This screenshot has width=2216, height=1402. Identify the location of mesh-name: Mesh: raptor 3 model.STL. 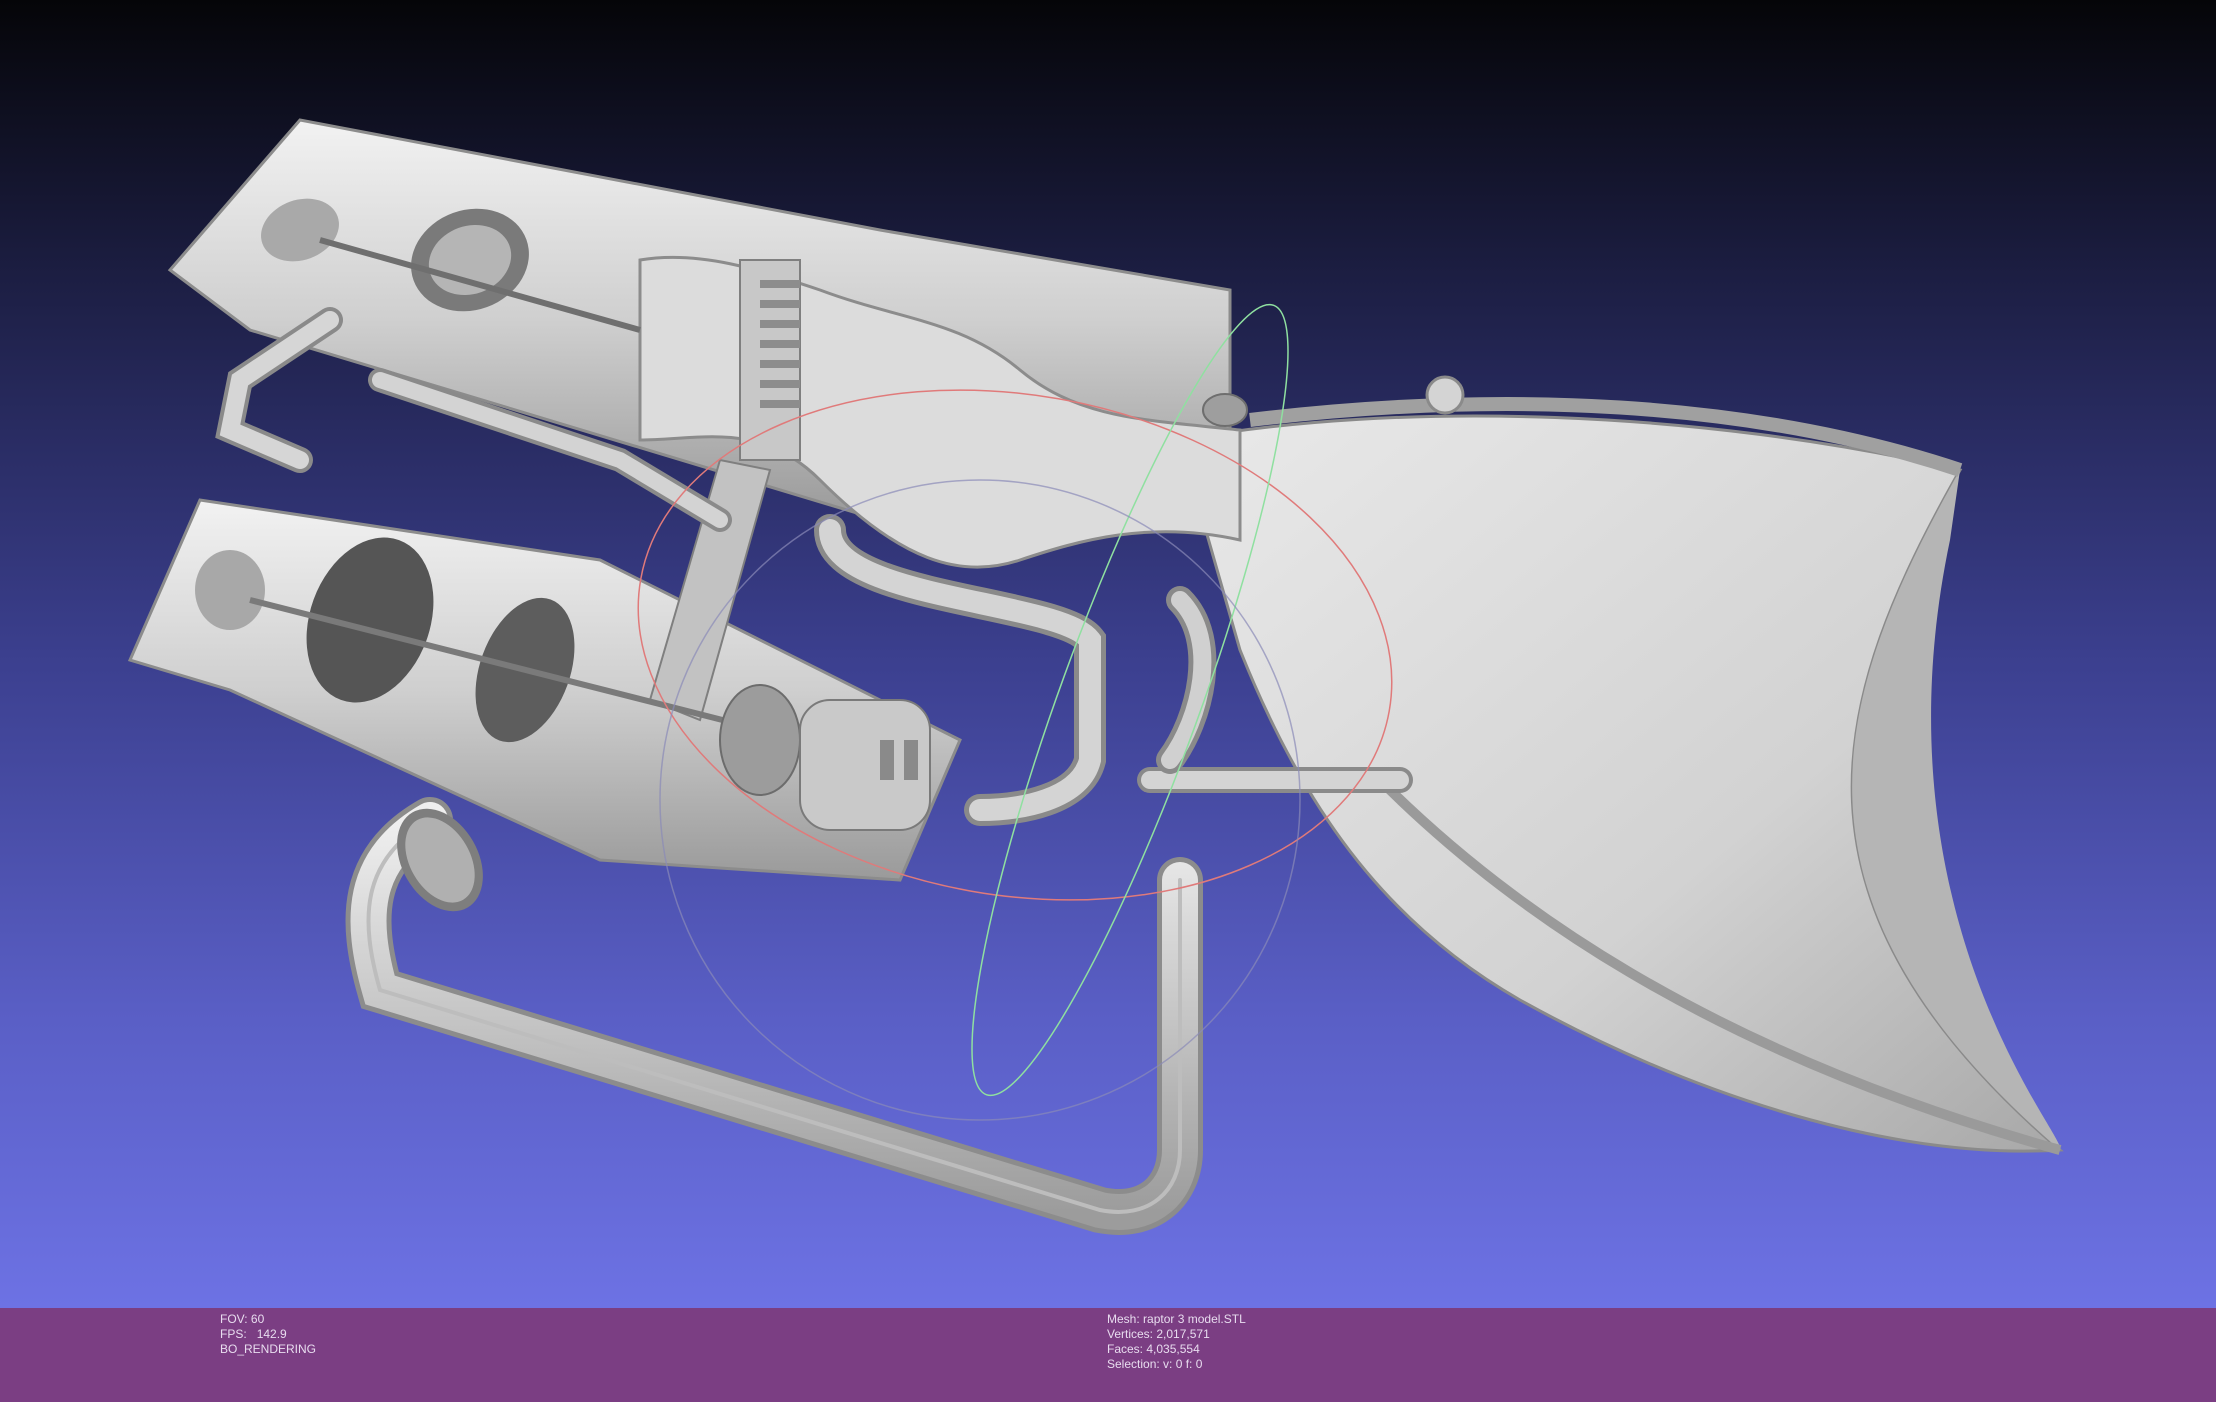
(1176, 1319).